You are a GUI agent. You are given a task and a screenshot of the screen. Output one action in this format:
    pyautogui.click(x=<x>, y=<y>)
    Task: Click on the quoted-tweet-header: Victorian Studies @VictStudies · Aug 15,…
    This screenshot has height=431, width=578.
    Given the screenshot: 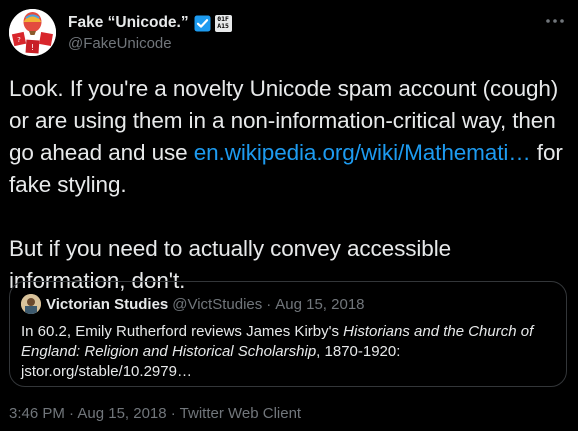 What is the action you would take?
    pyautogui.click(x=193, y=304)
    